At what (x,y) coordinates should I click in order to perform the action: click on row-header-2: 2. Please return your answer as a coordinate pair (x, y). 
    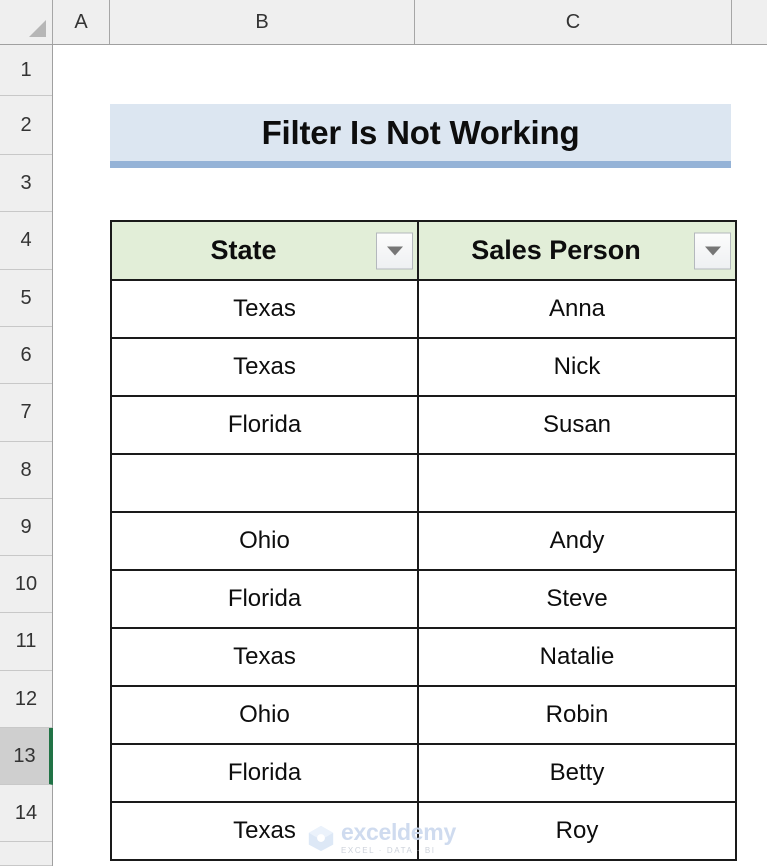
    Looking at the image, I should click on (26, 125).